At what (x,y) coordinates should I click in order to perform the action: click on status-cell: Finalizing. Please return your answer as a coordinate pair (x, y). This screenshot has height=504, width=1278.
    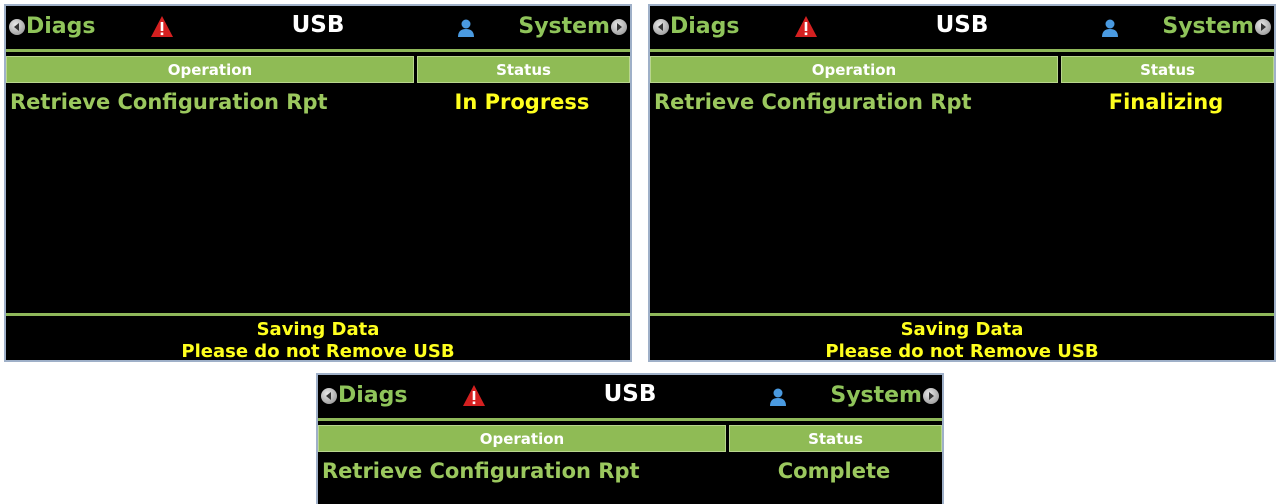
    Looking at the image, I should click on (1166, 102).